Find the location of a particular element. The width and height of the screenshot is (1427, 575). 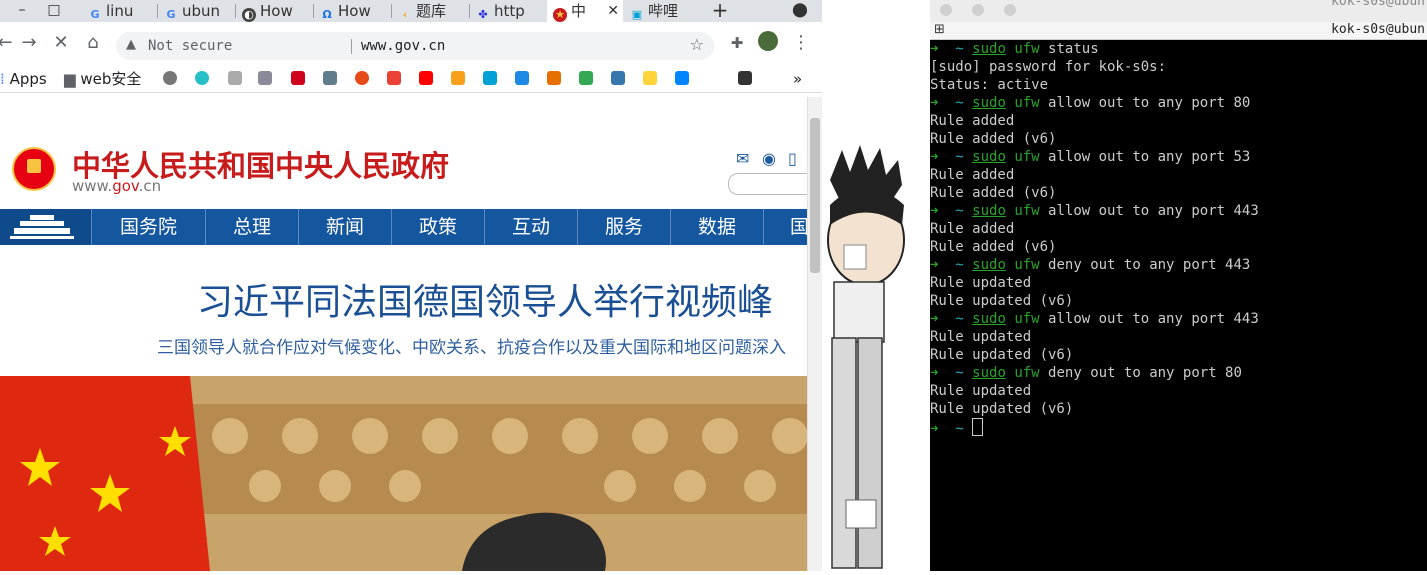

extensions-icon: ✚ is located at coordinates (737, 43).